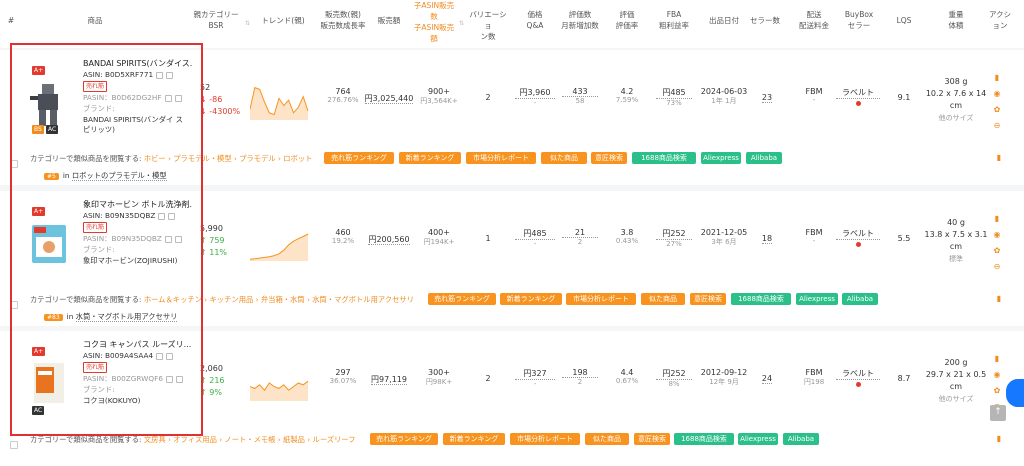 The image size is (1024, 466). What do you see at coordinates (956, 20) in the screenshot?
I see `col-weight: 重量 体積` at bounding box center [956, 20].